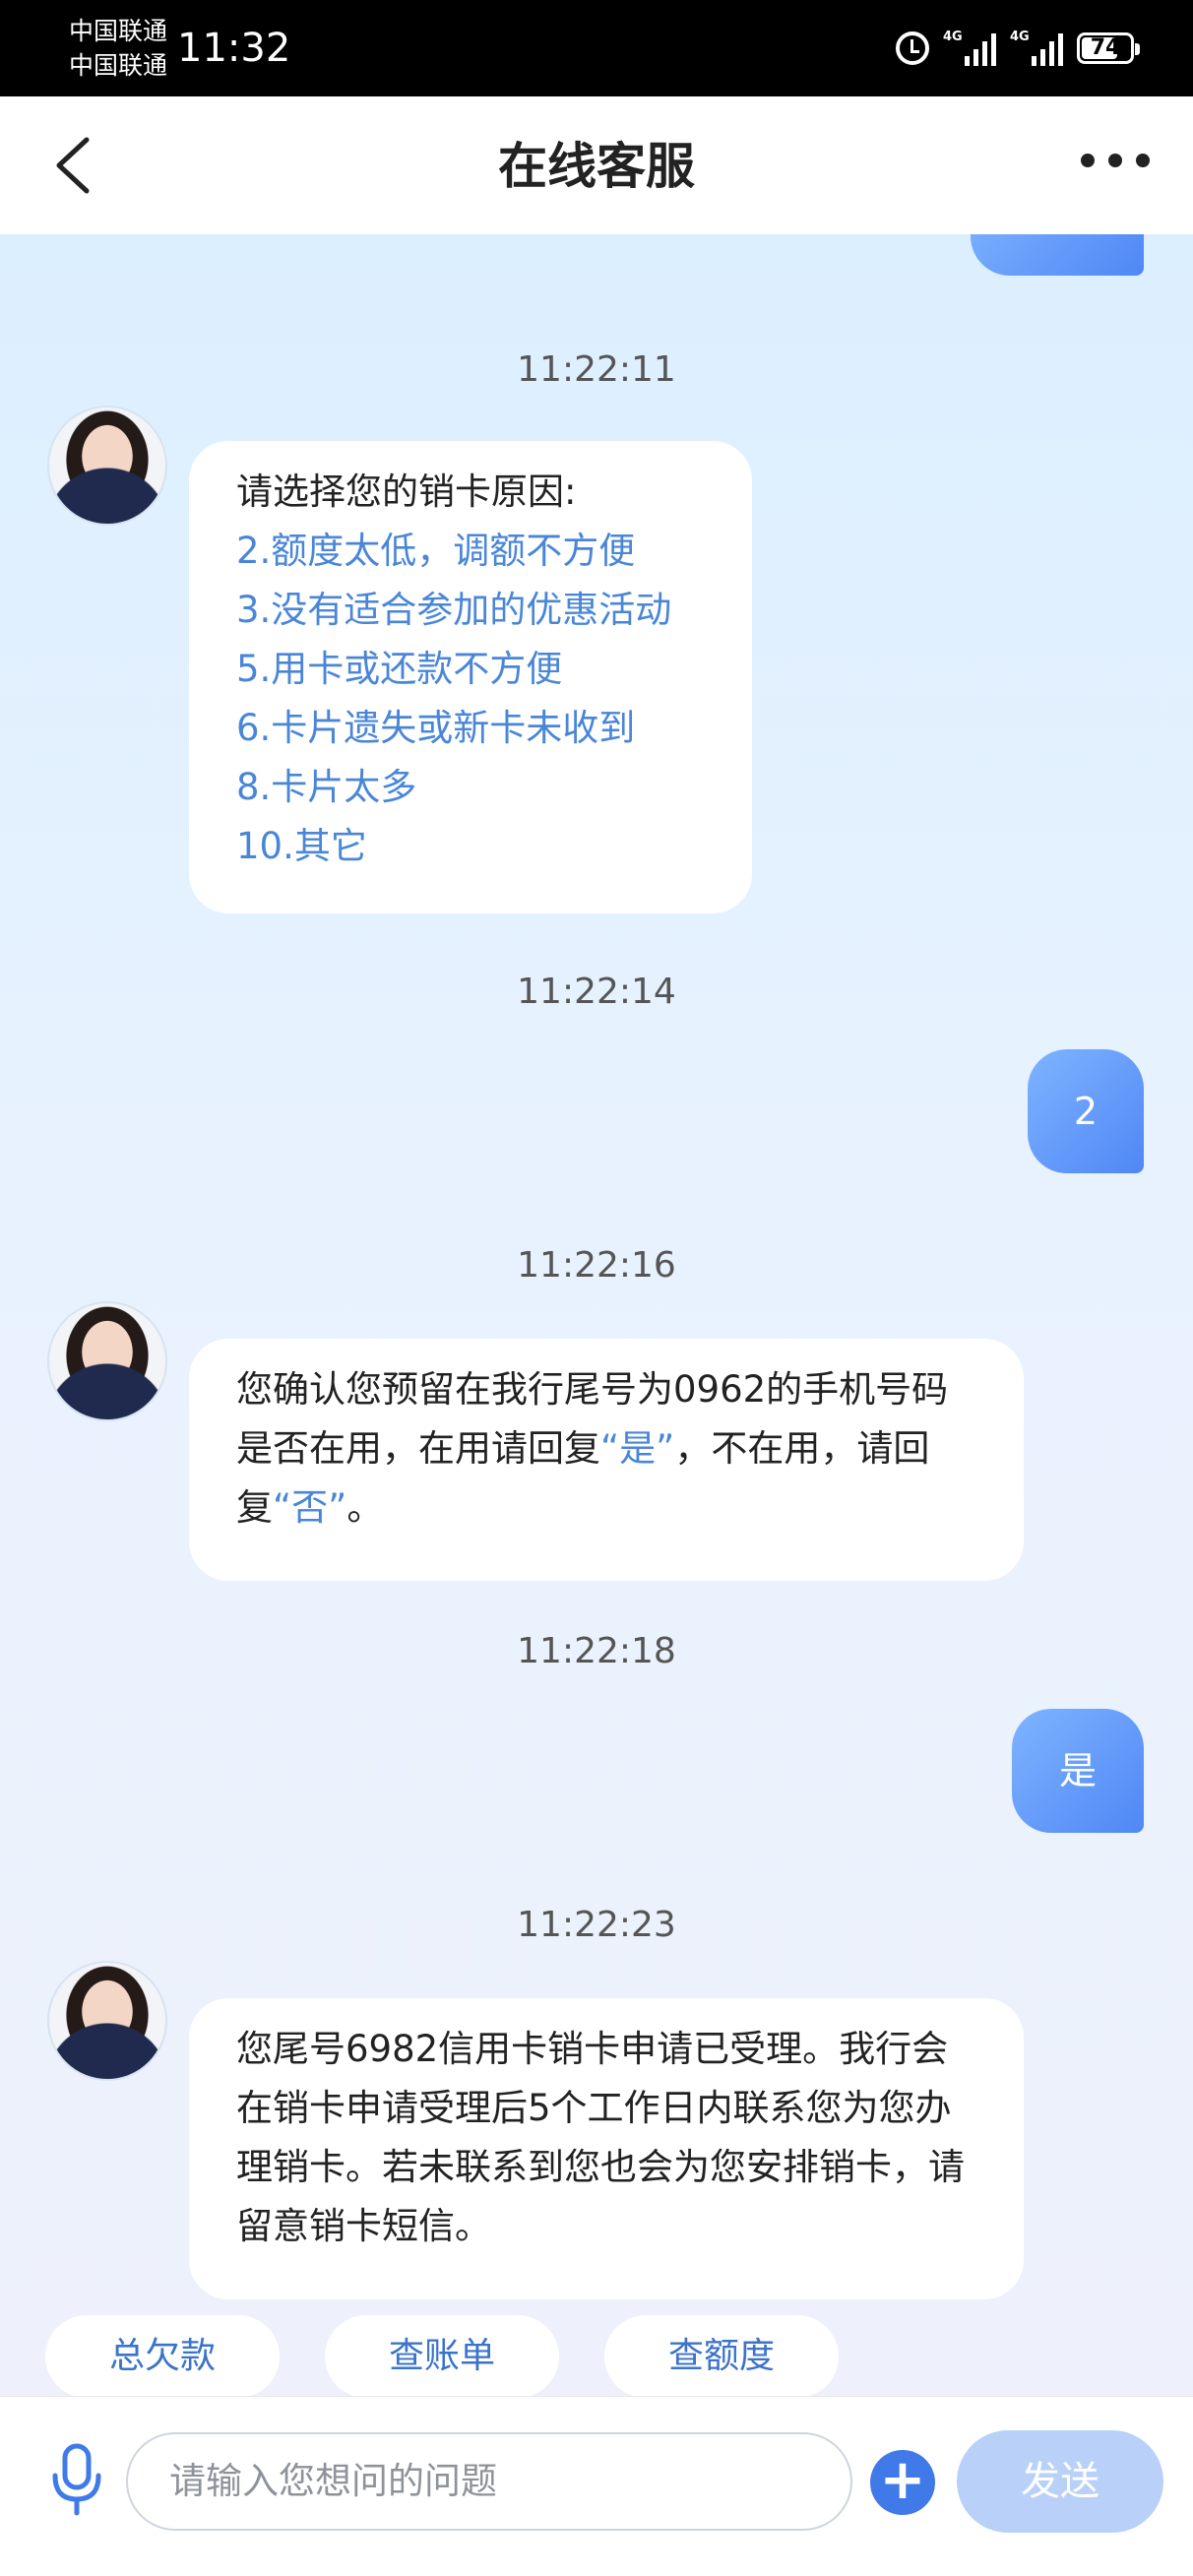  Describe the element at coordinates (1115, 160) in the screenshot. I see `more-options-icon` at that location.